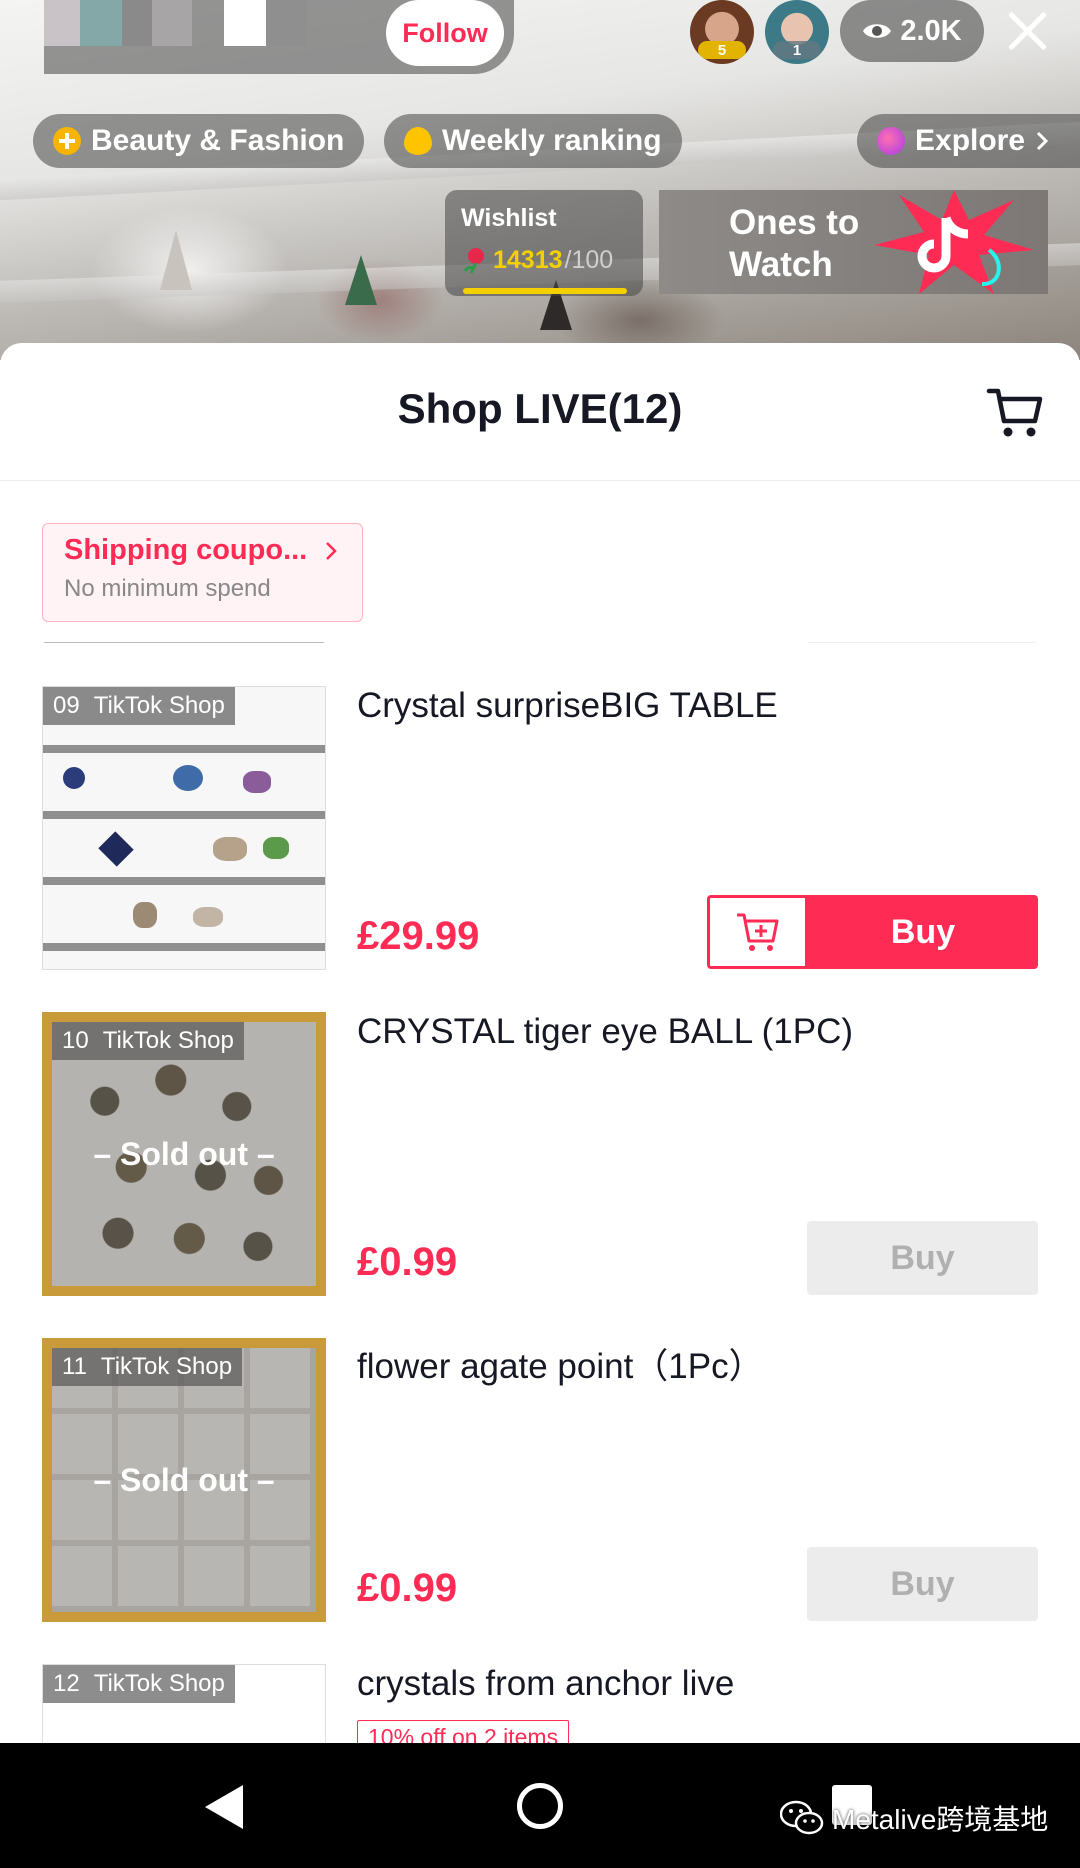  I want to click on top-viewer-avatar: 5, so click(722, 32).